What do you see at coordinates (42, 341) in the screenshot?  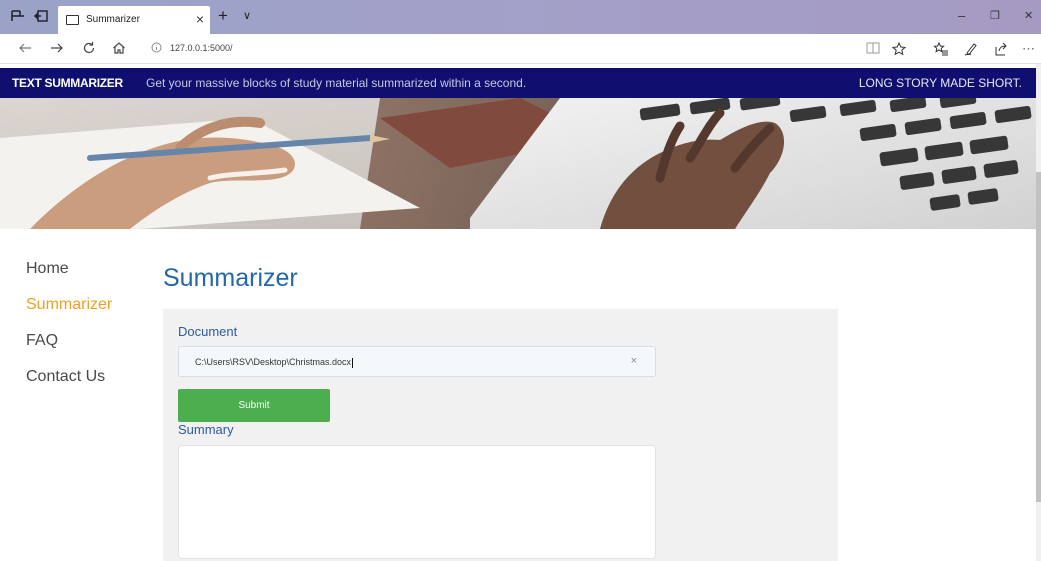 I see `sidebar-item-faq: FAQ` at bounding box center [42, 341].